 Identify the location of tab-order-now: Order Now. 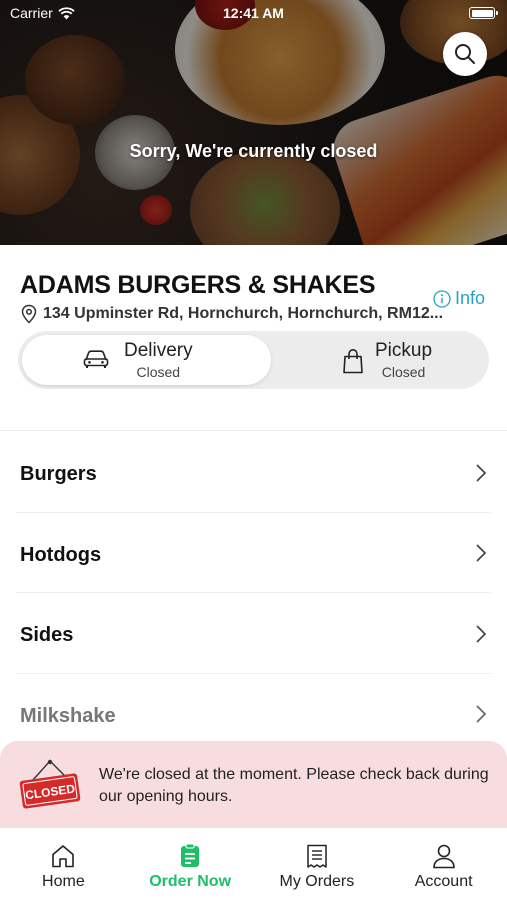
(190, 864).